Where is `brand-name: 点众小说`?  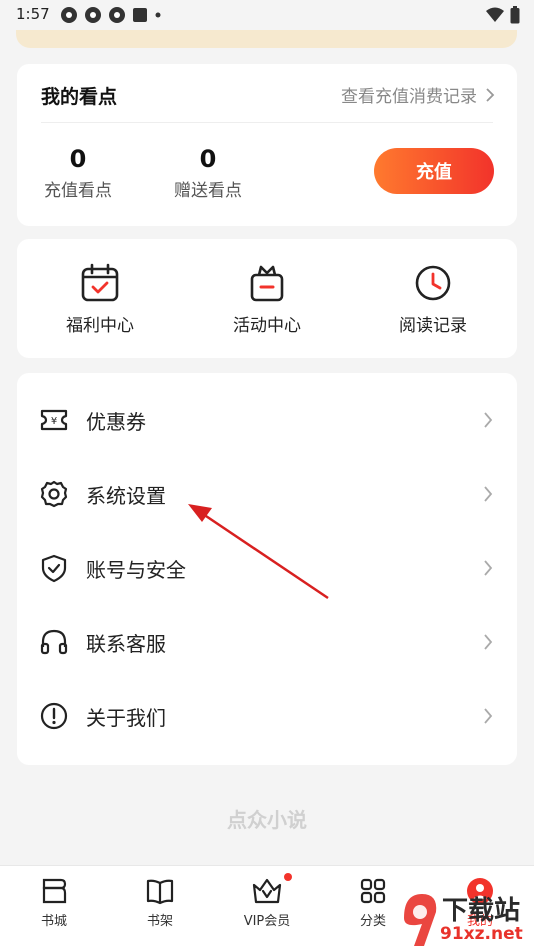 brand-name: 点众小说 is located at coordinates (267, 820).